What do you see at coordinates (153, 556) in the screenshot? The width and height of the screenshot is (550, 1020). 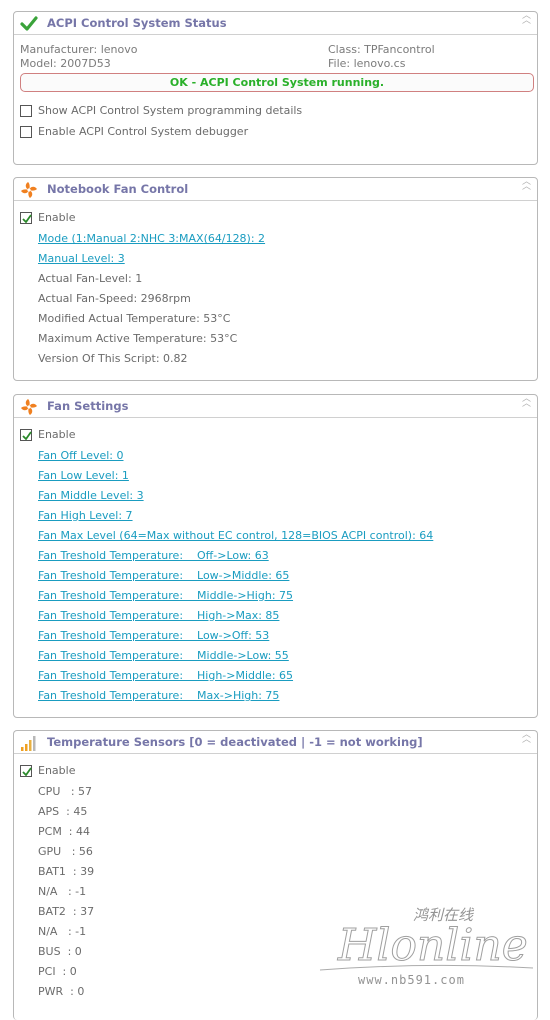 I see `threshold-off-low-link: Fan Treshold Temperature: Off->Low: 63` at bounding box center [153, 556].